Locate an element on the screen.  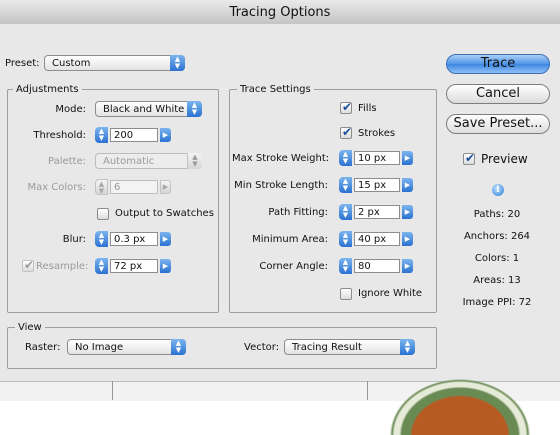
title-bar: Tracing Options is located at coordinates (280, 12).